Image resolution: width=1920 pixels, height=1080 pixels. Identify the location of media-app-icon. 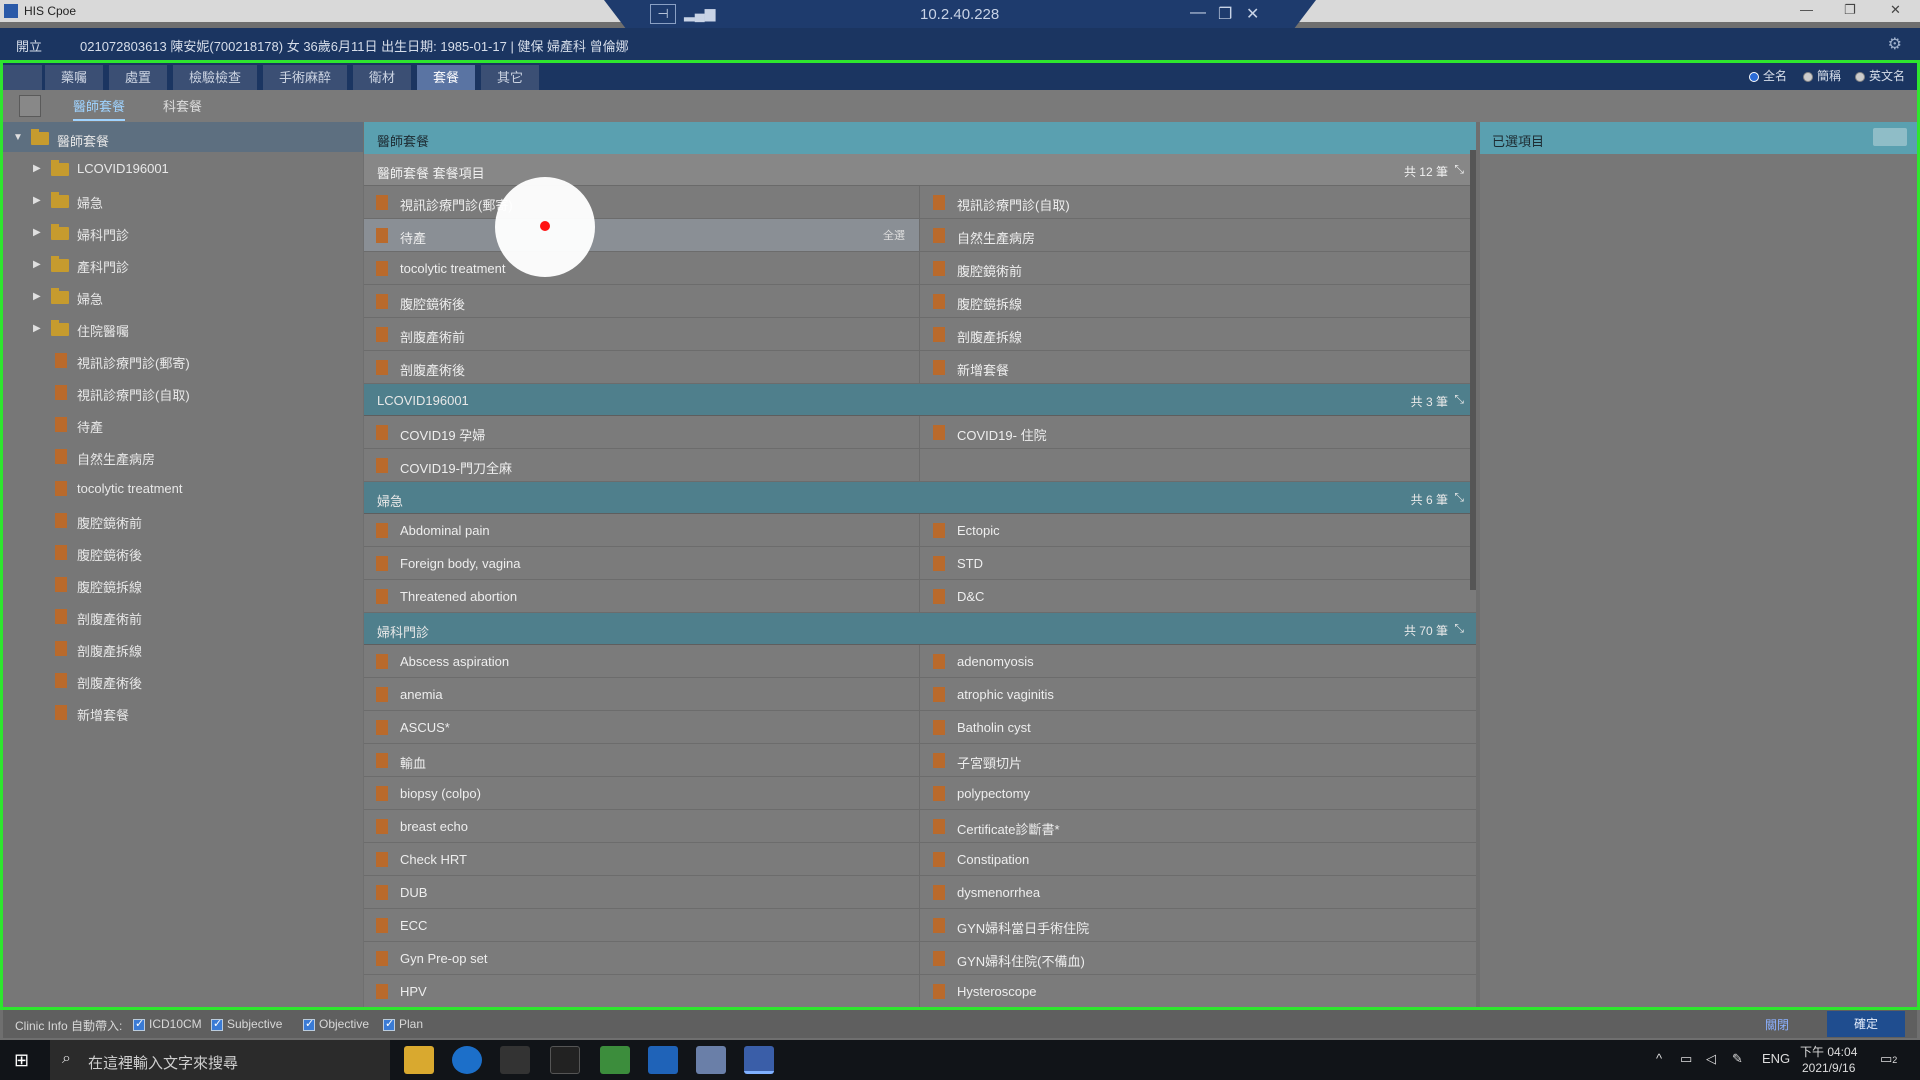
(663, 1060).